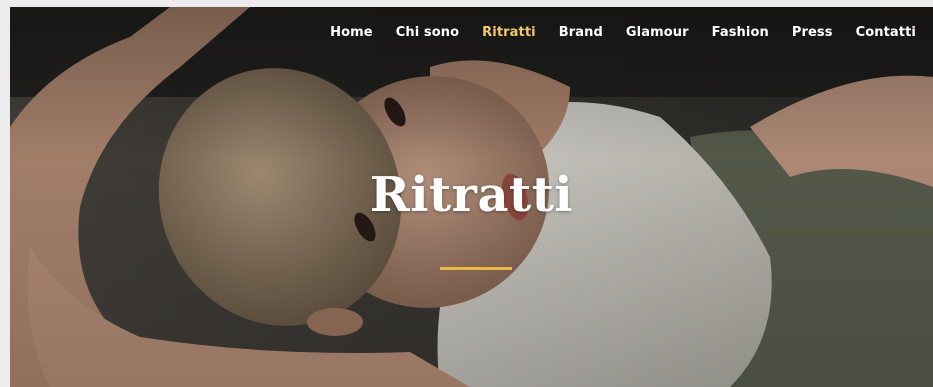 The image size is (933, 387). I want to click on page-title: Ritratti, so click(471, 195).